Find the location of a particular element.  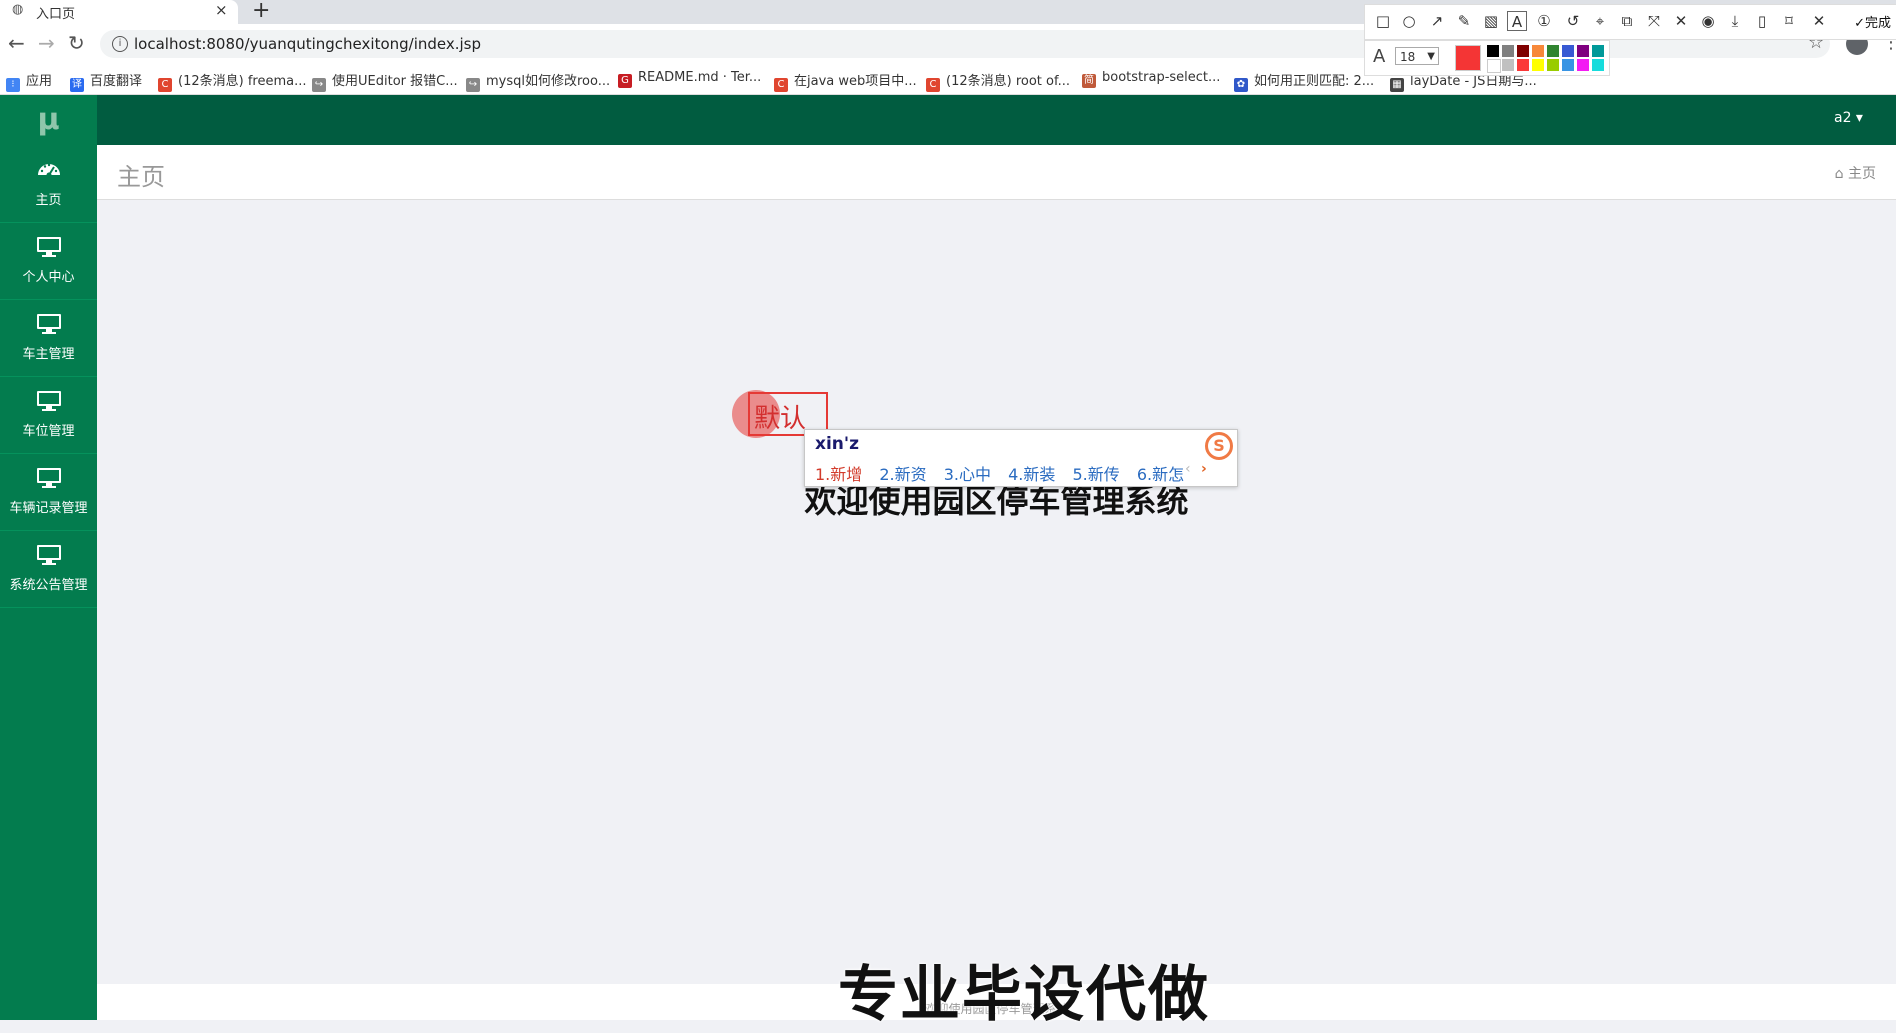

ime-next-page-icon: › is located at coordinates (1204, 469).